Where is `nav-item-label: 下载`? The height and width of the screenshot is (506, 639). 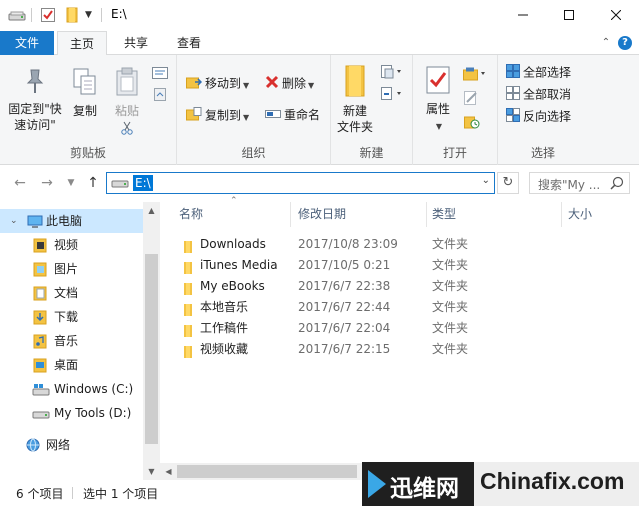 nav-item-label: 下载 is located at coordinates (66, 317).